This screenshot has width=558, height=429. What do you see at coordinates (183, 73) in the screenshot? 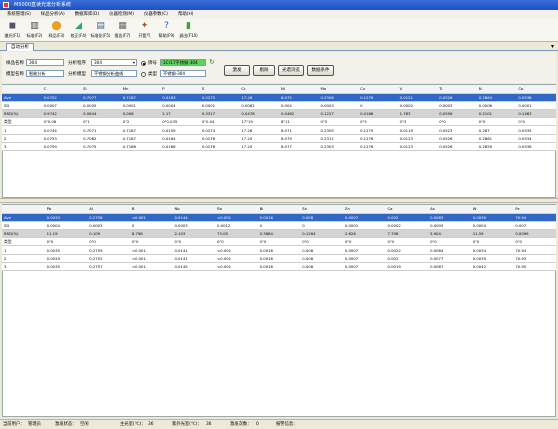
I see `type-field: 不锈钢-304` at bounding box center [183, 73].